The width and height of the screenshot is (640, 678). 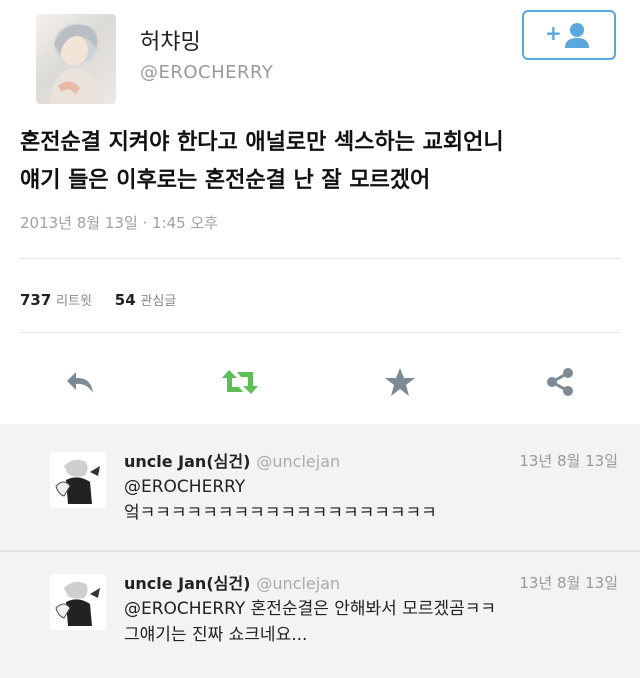 I want to click on share-button, so click(x=560, y=382).